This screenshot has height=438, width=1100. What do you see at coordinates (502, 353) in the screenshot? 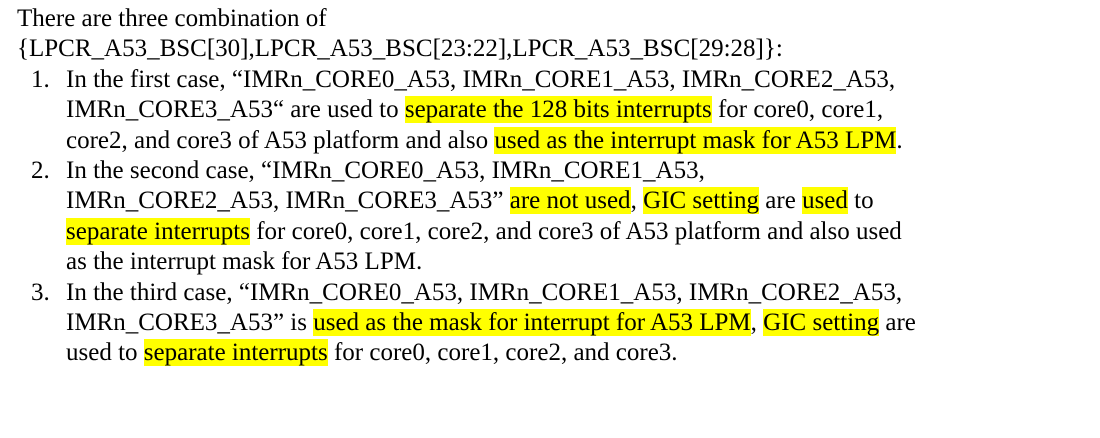
I see `text-segment: for core0, core1, core2, and core3.` at bounding box center [502, 353].